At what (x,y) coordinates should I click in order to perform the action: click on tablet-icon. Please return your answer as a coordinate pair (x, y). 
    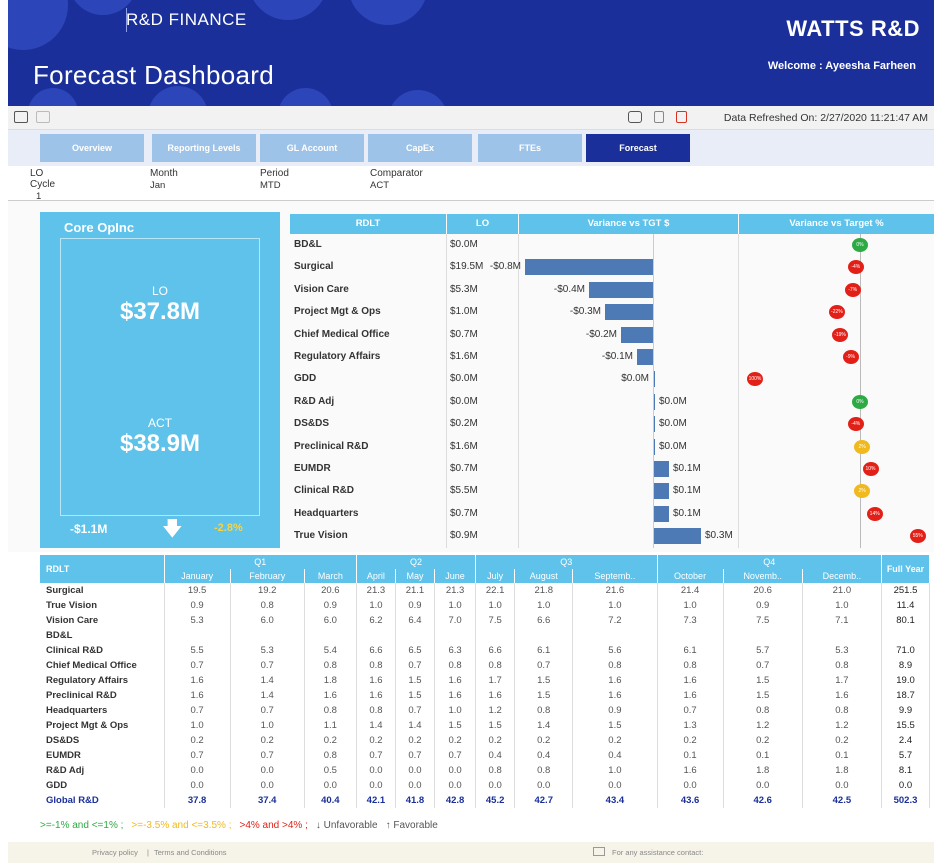
    Looking at the image, I should click on (43, 117).